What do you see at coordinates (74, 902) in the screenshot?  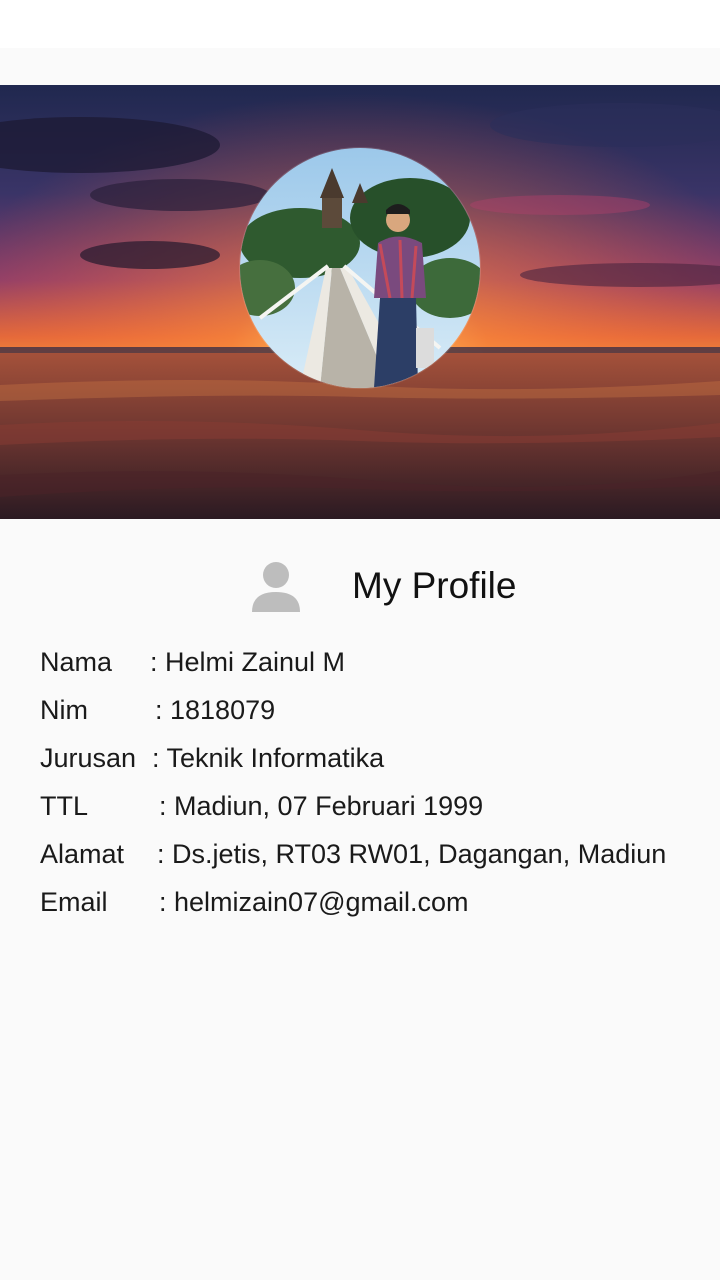 I see `info-label: Email` at bounding box center [74, 902].